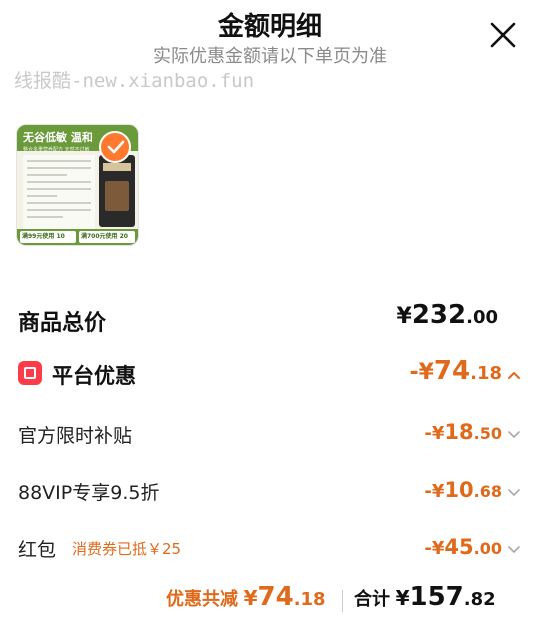 The width and height of the screenshot is (540, 623). I want to click on discount-label: 88VIP专享9.5折, so click(89, 493).